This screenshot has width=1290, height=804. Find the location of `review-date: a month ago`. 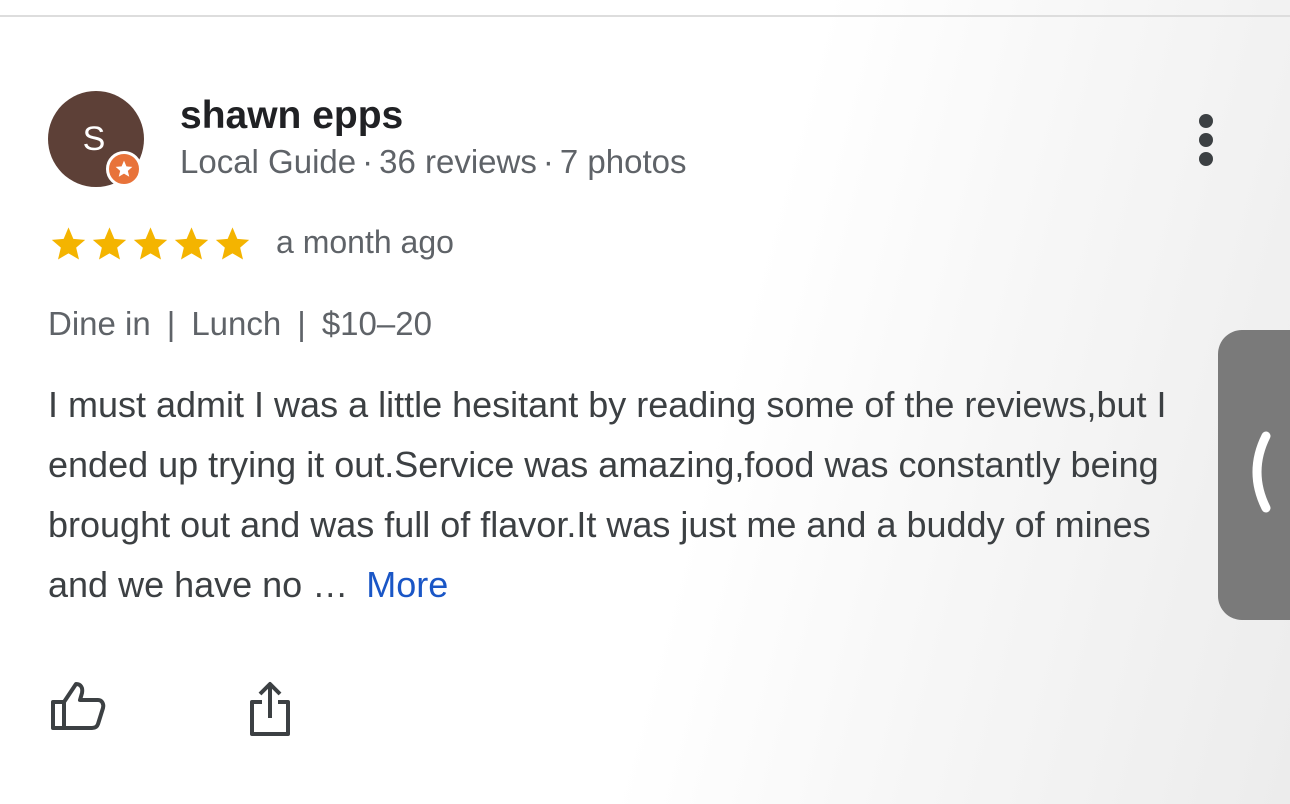

review-date: a month ago is located at coordinates (365, 242).